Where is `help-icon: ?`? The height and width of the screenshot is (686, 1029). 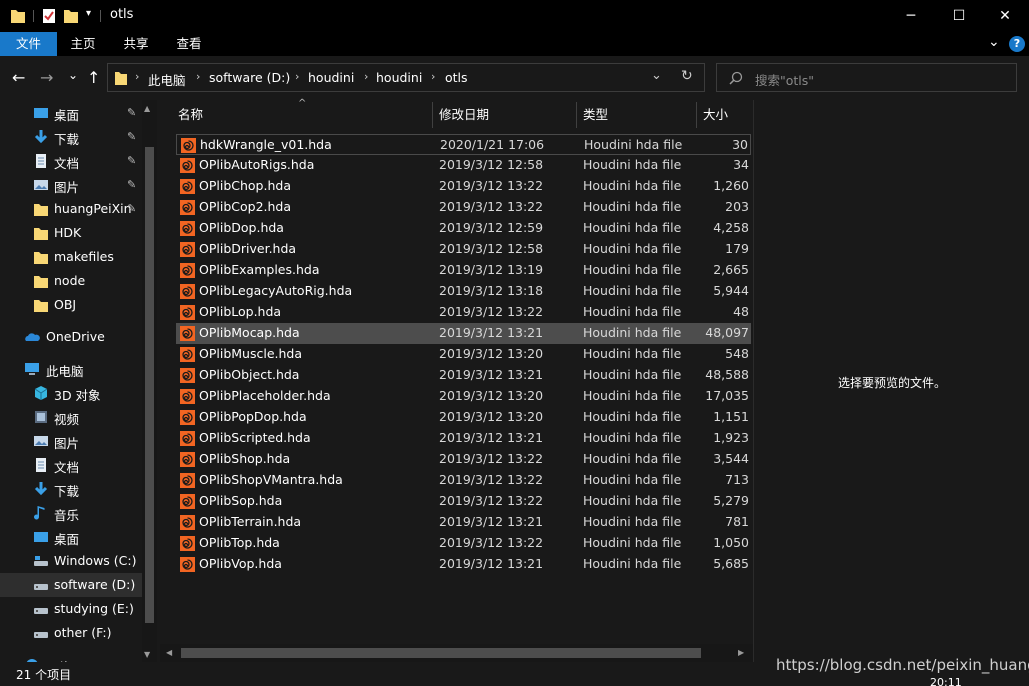 help-icon: ? is located at coordinates (1017, 44).